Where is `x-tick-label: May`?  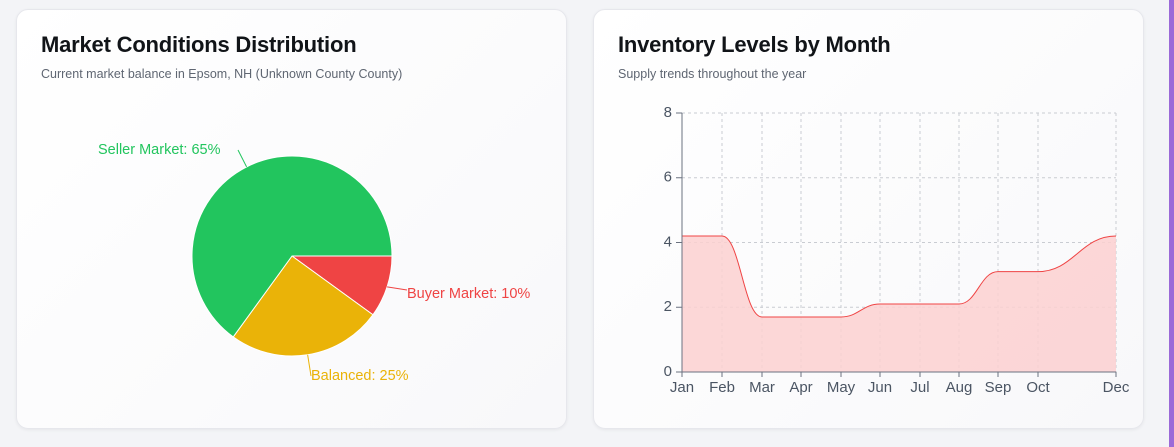 x-tick-label: May is located at coordinates (841, 387).